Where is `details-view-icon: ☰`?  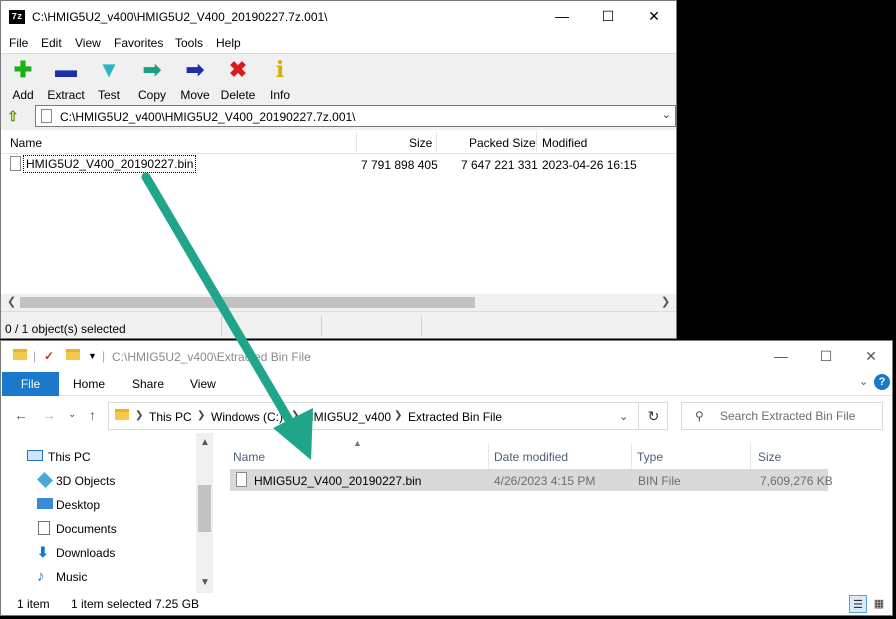 details-view-icon: ☰ is located at coordinates (858, 604).